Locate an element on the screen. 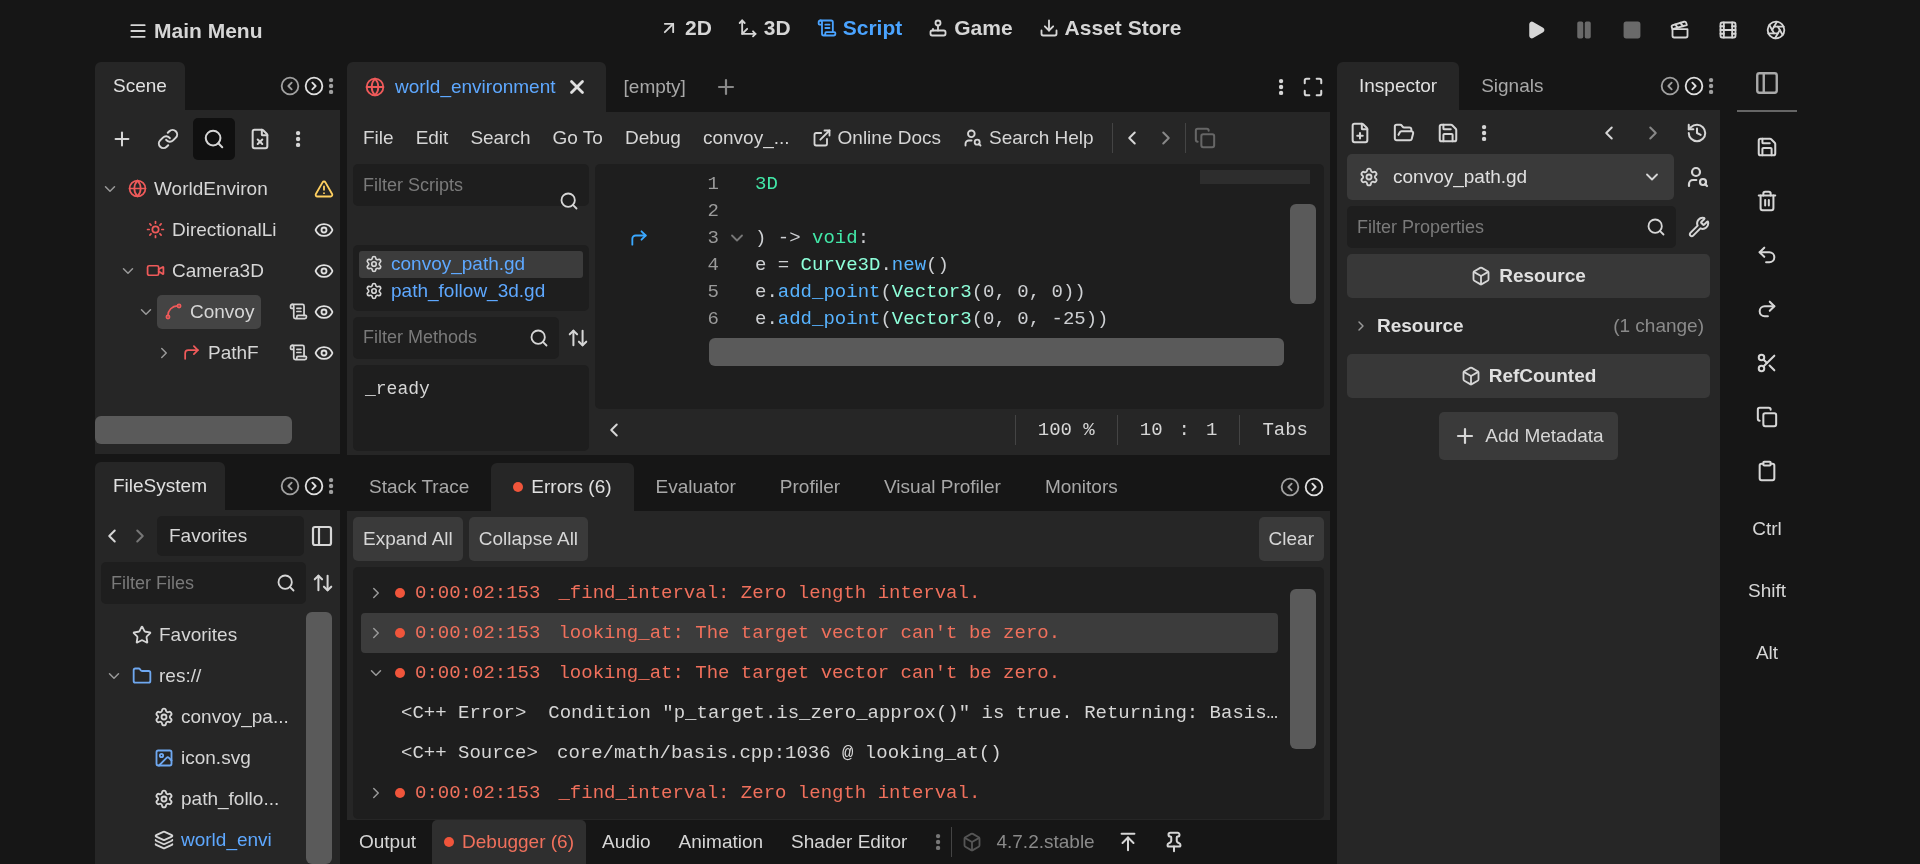 Image resolution: width=1920 pixels, height=864 pixels. toolbar-button: Collapse All is located at coordinates (528, 539).